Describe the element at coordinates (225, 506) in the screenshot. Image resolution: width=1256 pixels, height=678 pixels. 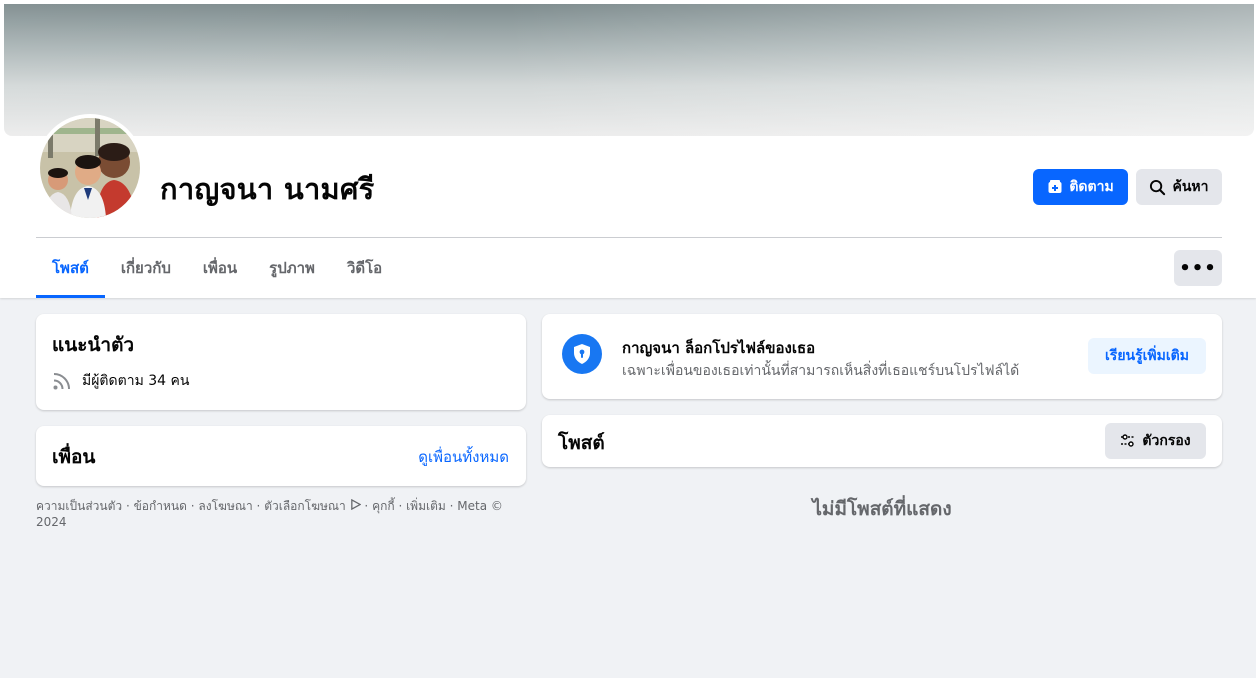
I see `footer-ads-link: ลงโฆษณา` at that location.